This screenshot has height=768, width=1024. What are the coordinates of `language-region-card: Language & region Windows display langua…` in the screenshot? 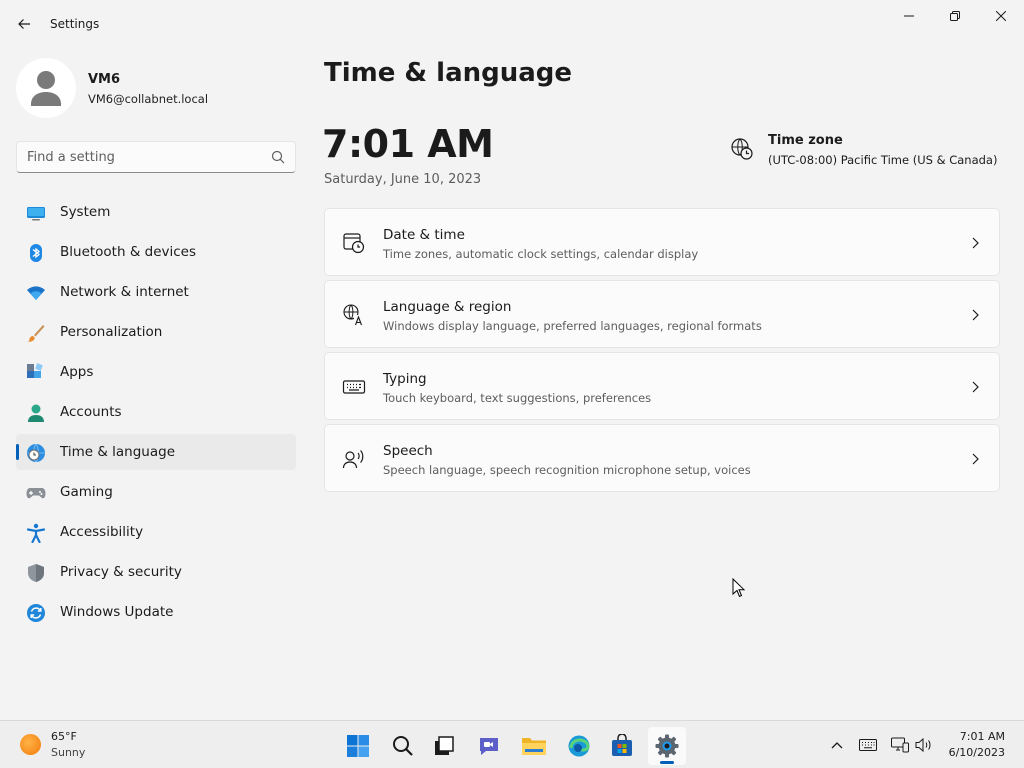 It's located at (662, 314).